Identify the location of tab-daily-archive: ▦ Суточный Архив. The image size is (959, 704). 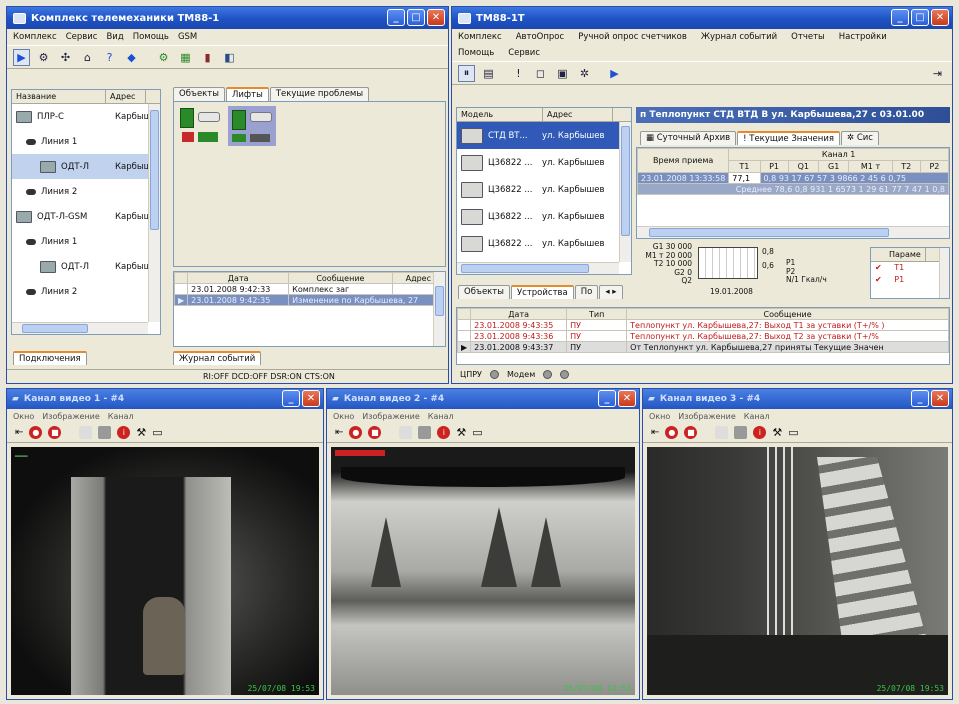
(688, 138).